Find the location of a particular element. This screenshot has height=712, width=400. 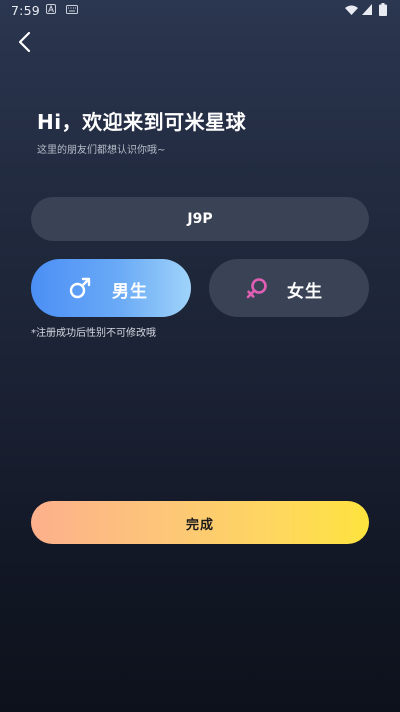

finish-button: 完成 is located at coordinates (200, 522).